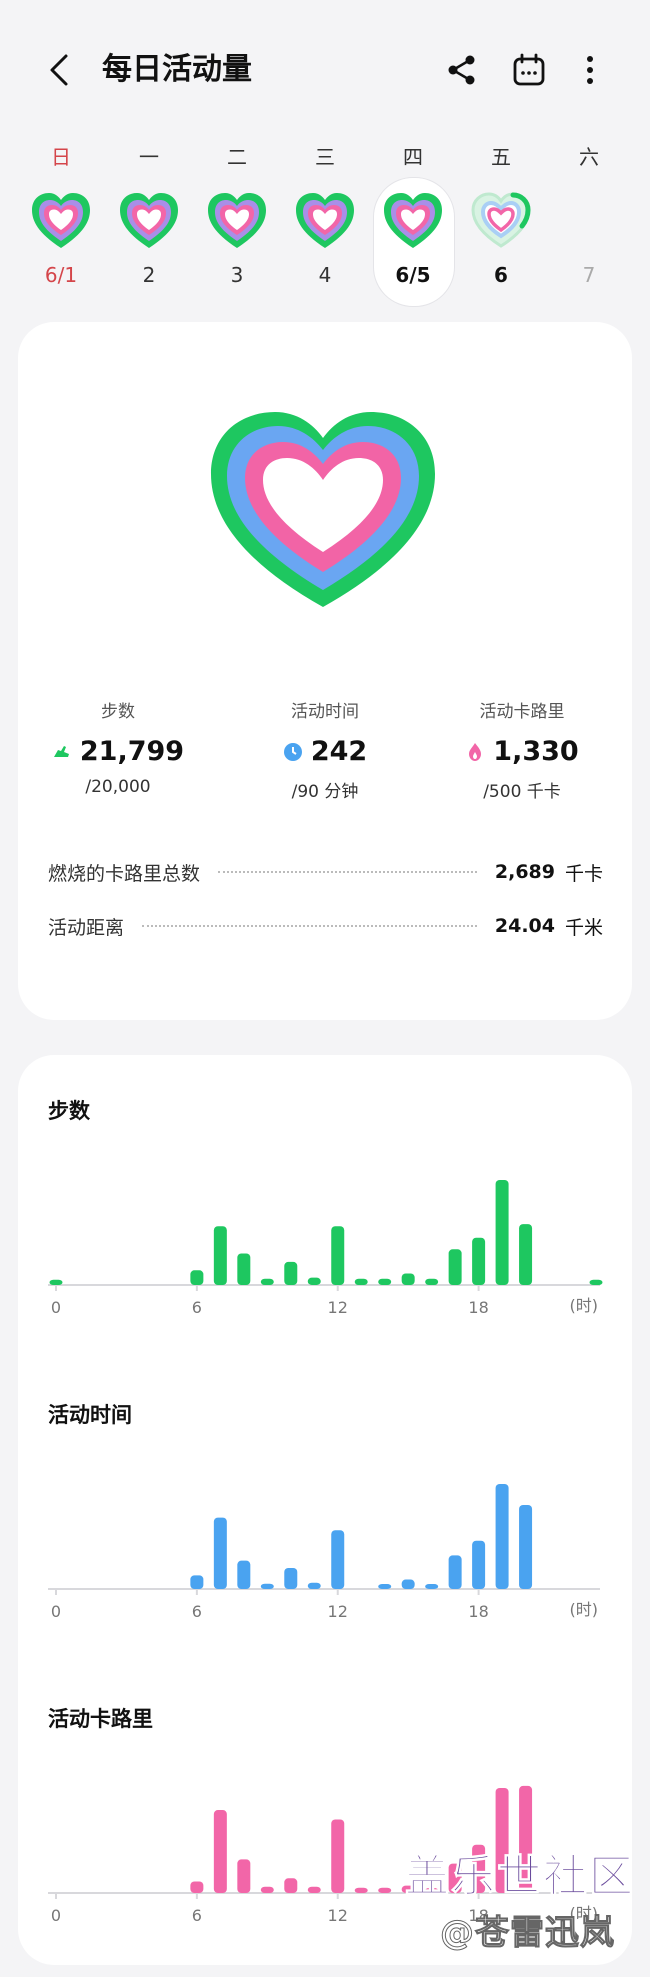 The image size is (650, 1977). What do you see at coordinates (413, 275) in the screenshot?
I see `day-date: 6/5` at bounding box center [413, 275].